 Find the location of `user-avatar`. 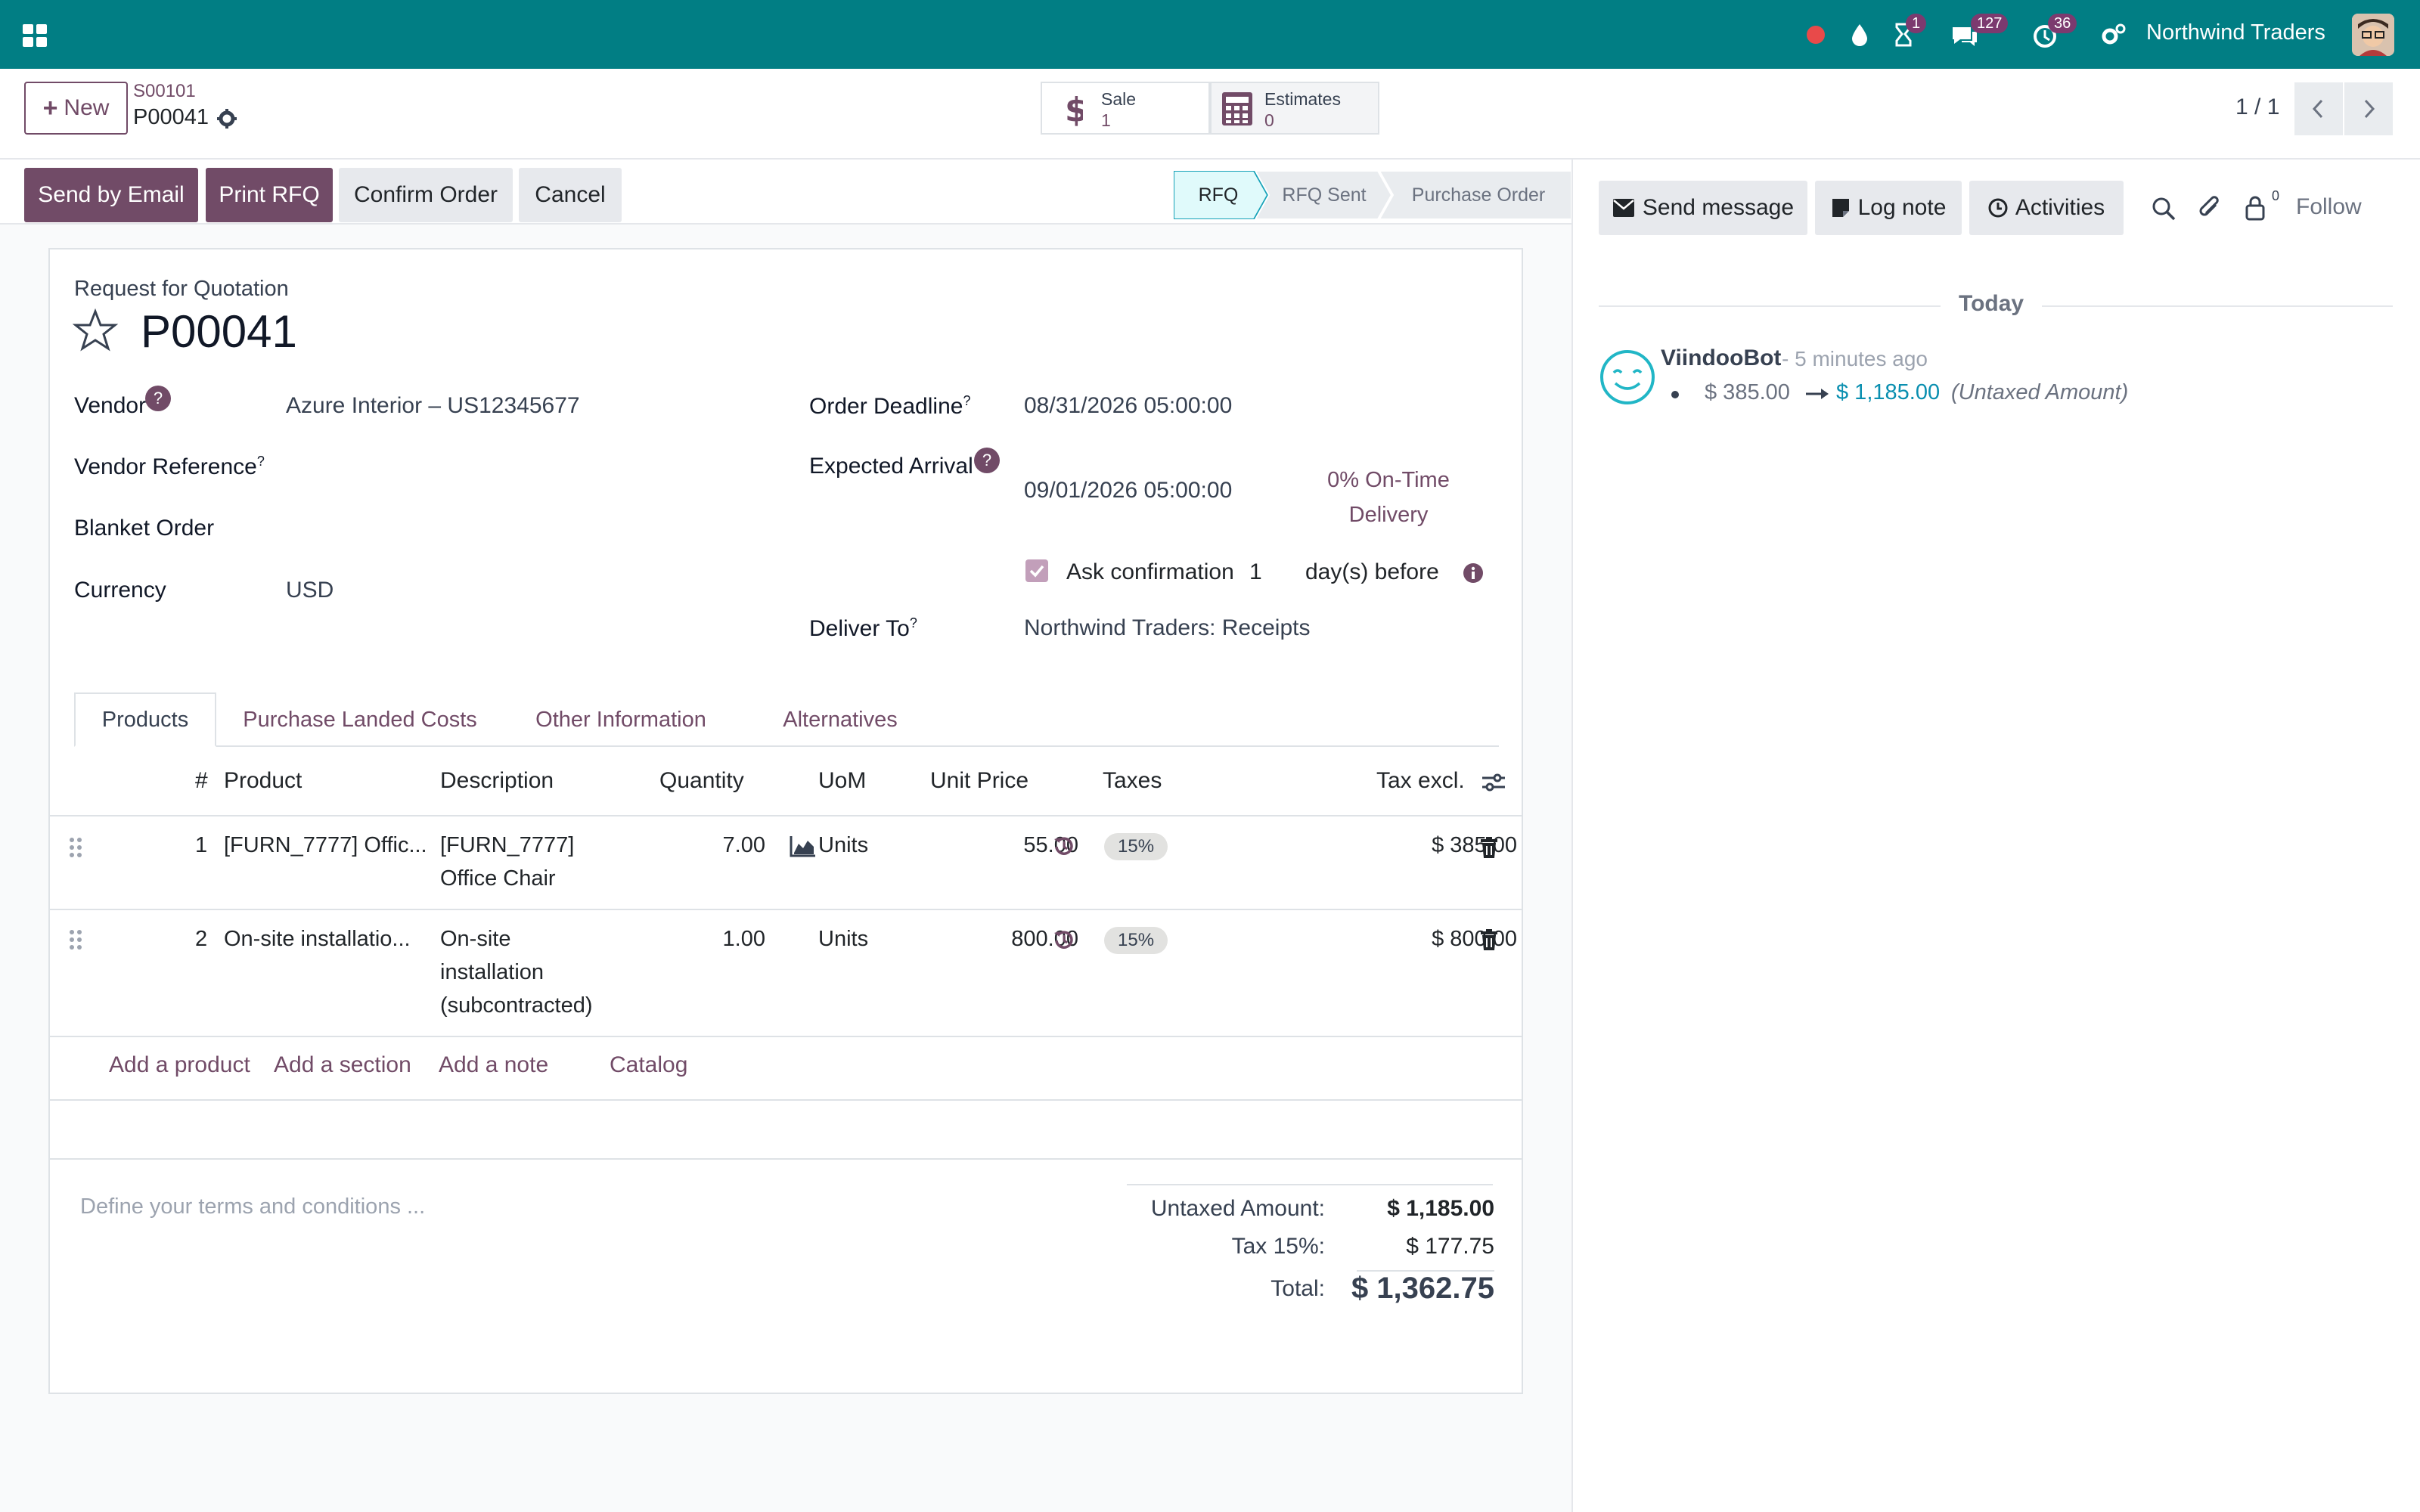

user-avatar is located at coordinates (2373, 35).